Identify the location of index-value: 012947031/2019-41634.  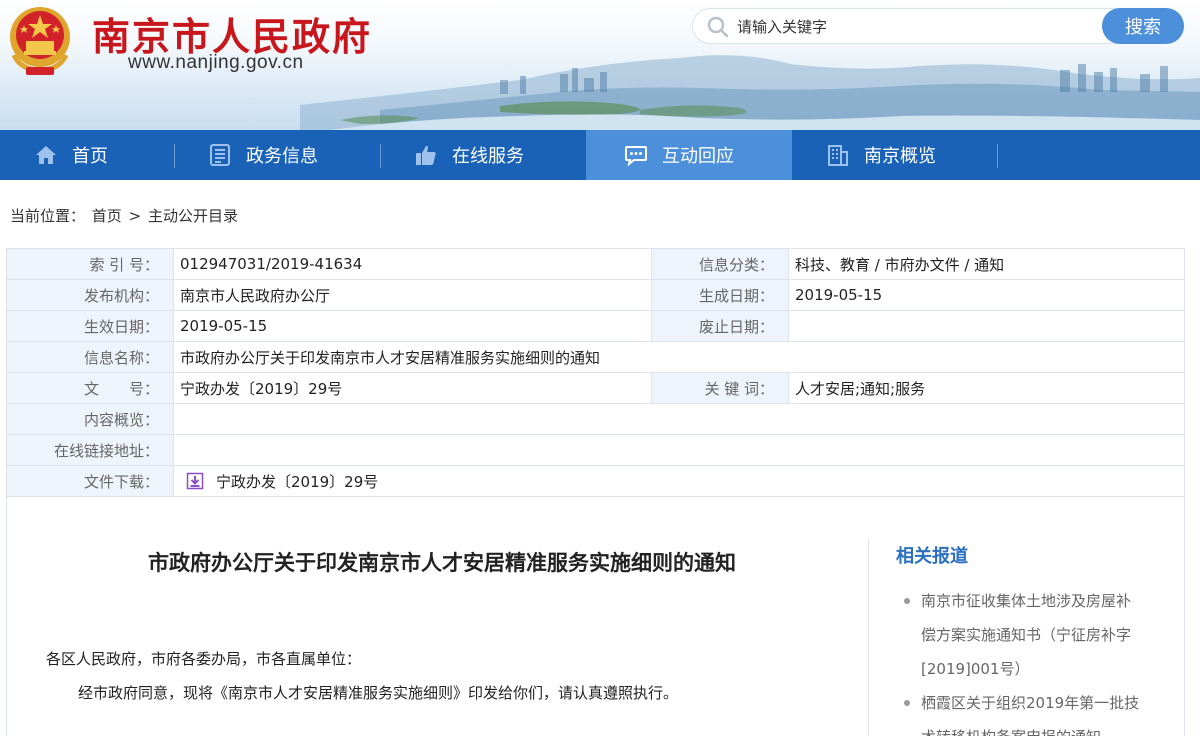
(412, 264).